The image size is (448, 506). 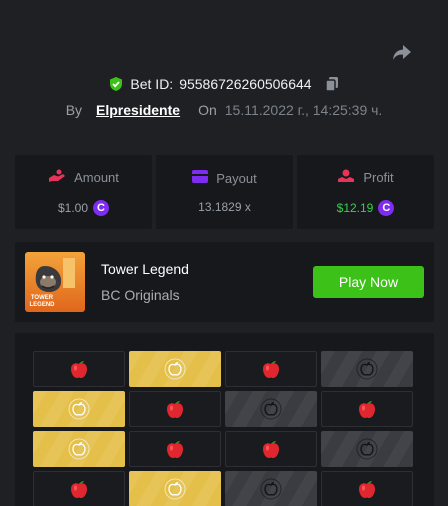 I want to click on payout-value: 13.1829 x, so click(x=224, y=207).